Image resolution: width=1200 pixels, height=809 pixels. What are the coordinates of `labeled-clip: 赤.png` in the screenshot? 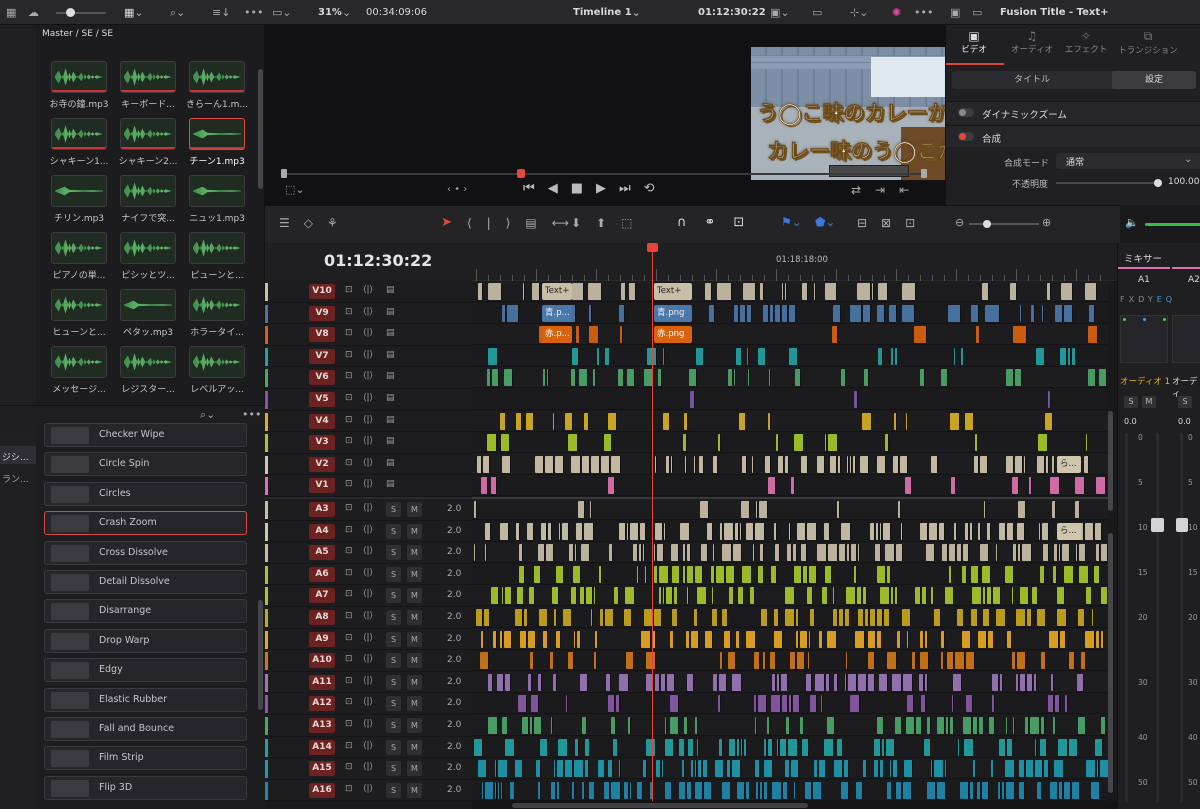 It's located at (673, 335).